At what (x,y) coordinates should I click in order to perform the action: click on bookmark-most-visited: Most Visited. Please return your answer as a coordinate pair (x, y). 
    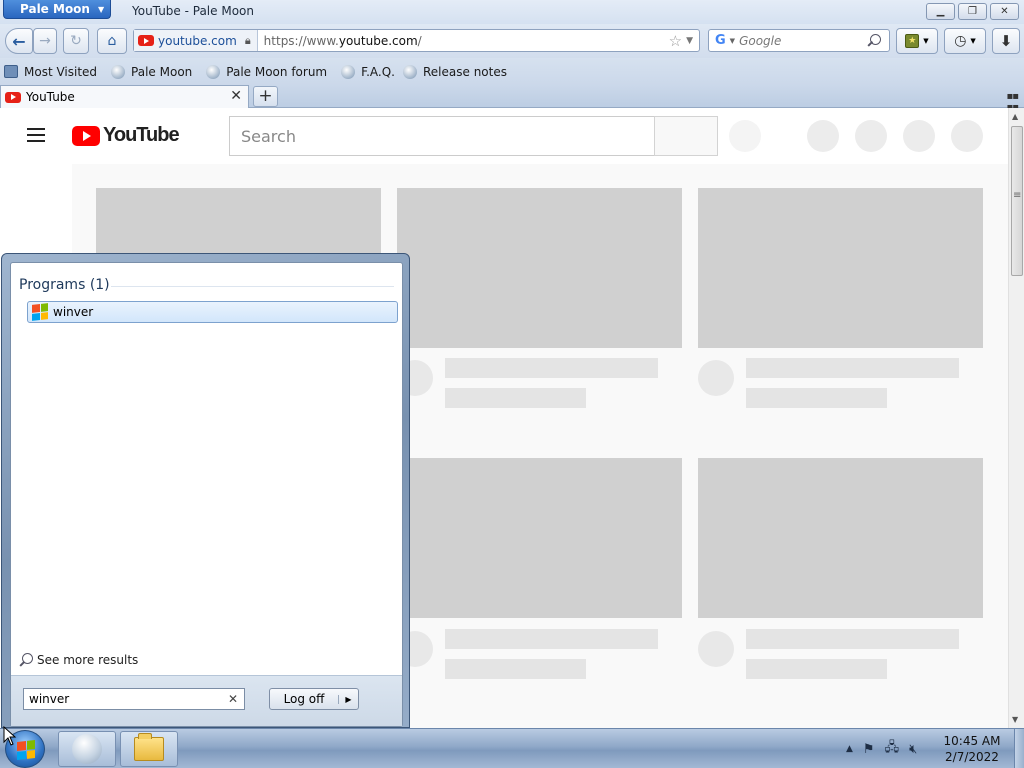
    Looking at the image, I should click on (52, 72).